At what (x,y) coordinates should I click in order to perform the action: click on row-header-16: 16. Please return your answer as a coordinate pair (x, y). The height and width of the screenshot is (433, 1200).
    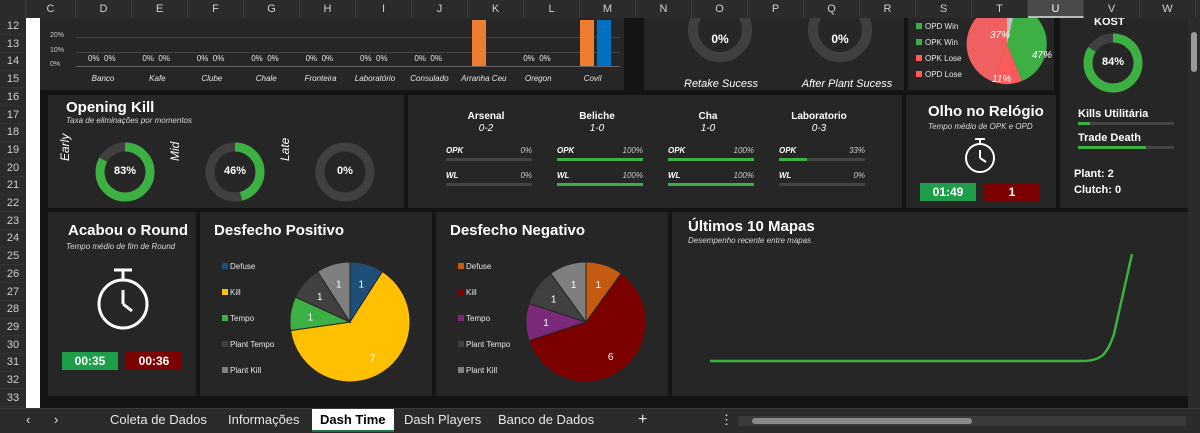
    Looking at the image, I should click on (13, 98).